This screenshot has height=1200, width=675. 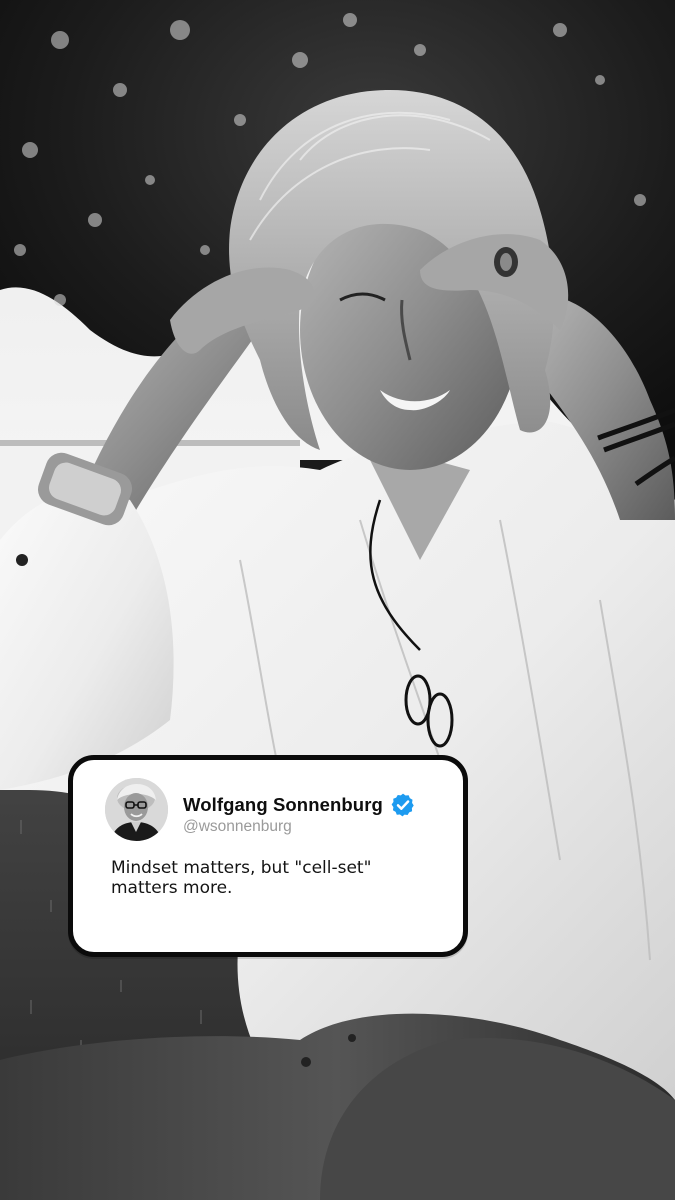 I want to click on author-handle: @wsonnenburg, so click(x=237, y=826).